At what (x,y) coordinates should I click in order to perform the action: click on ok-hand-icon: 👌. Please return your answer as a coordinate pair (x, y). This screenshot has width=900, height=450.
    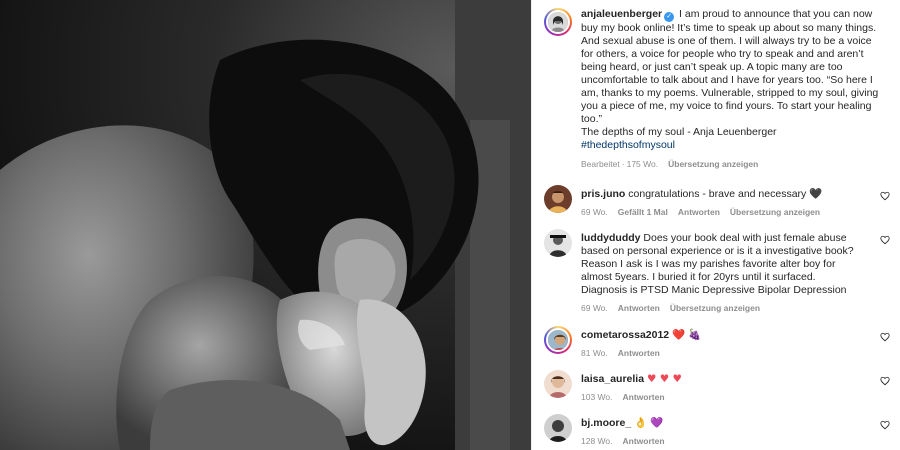
    Looking at the image, I should click on (641, 423).